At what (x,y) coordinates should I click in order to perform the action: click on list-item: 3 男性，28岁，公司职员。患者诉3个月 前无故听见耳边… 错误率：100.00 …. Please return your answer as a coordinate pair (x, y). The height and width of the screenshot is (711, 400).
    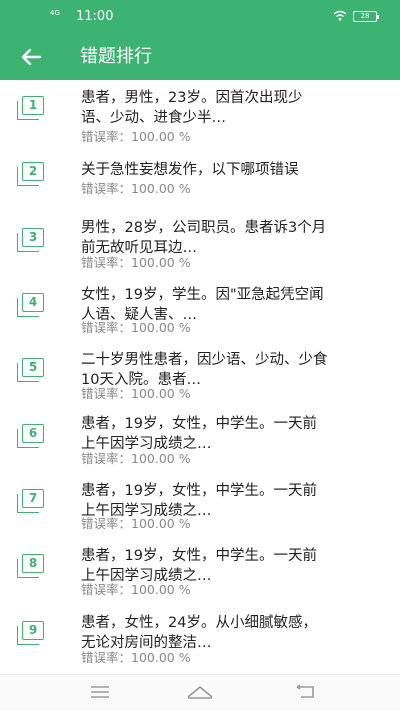
    Looking at the image, I should click on (200, 251).